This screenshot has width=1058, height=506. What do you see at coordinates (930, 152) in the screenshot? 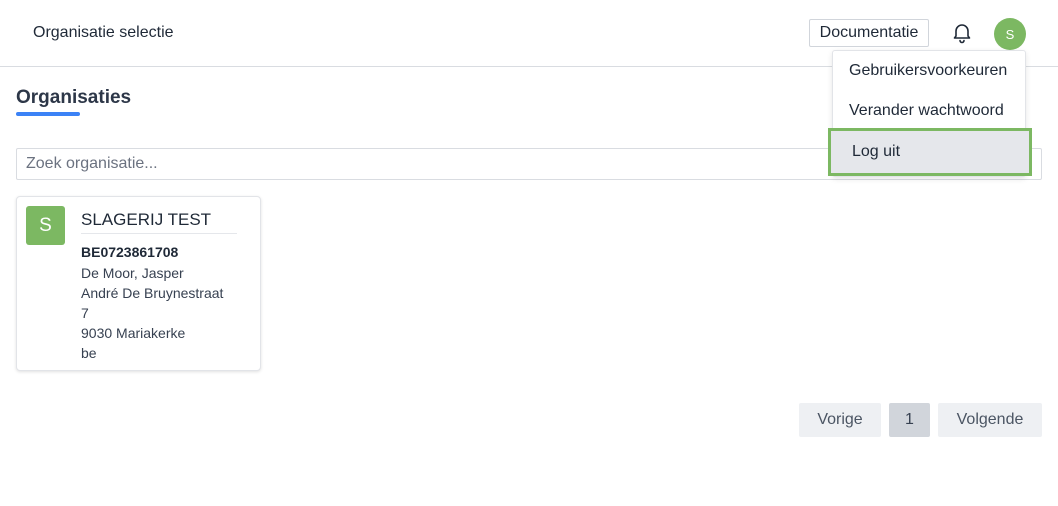
I see `menu-item-logout: Log uit` at bounding box center [930, 152].